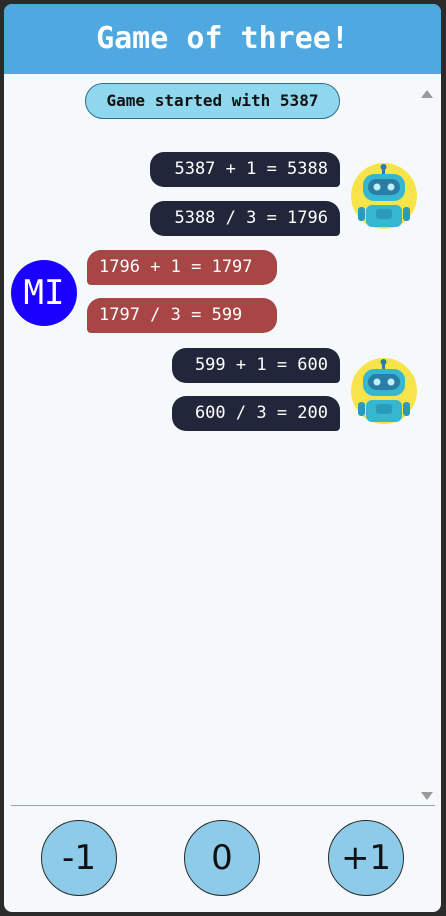 The height and width of the screenshot is (916, 446). I want to click on scroll-up-icon, so click(427, 94).